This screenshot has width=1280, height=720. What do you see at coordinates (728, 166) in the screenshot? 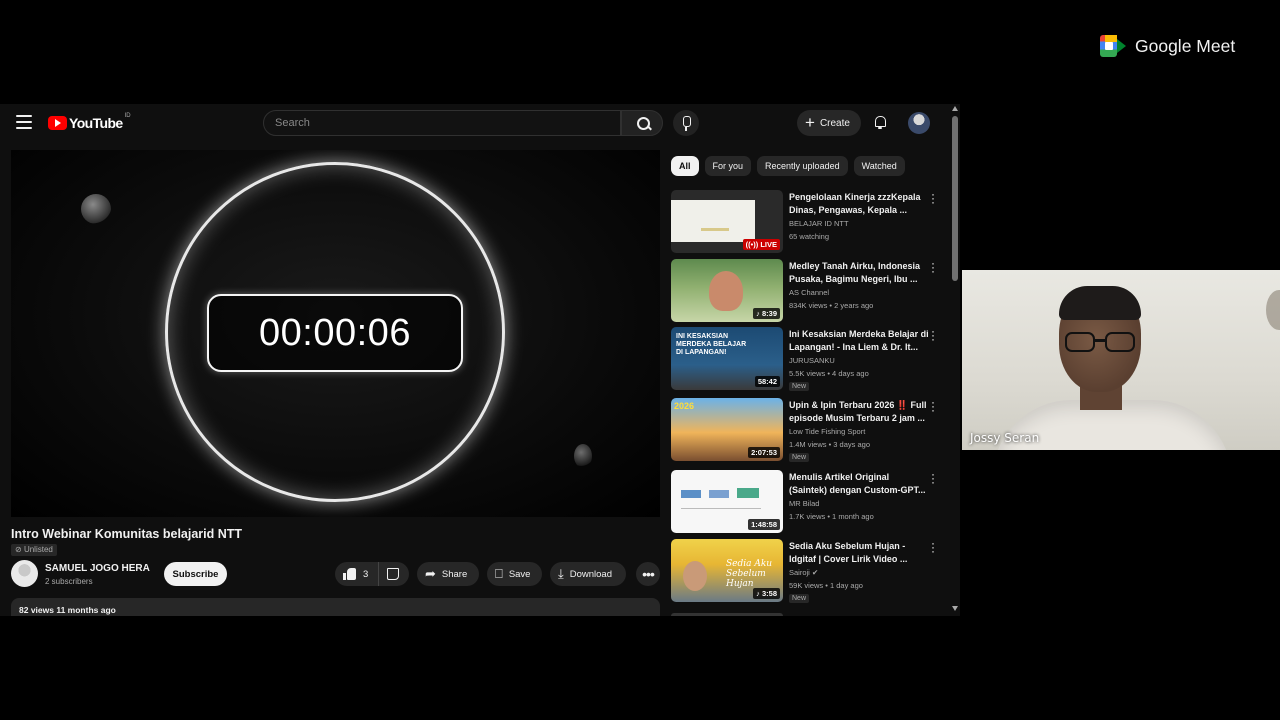
I see `chip-for-you: For you` at bounding box center [728, 166].